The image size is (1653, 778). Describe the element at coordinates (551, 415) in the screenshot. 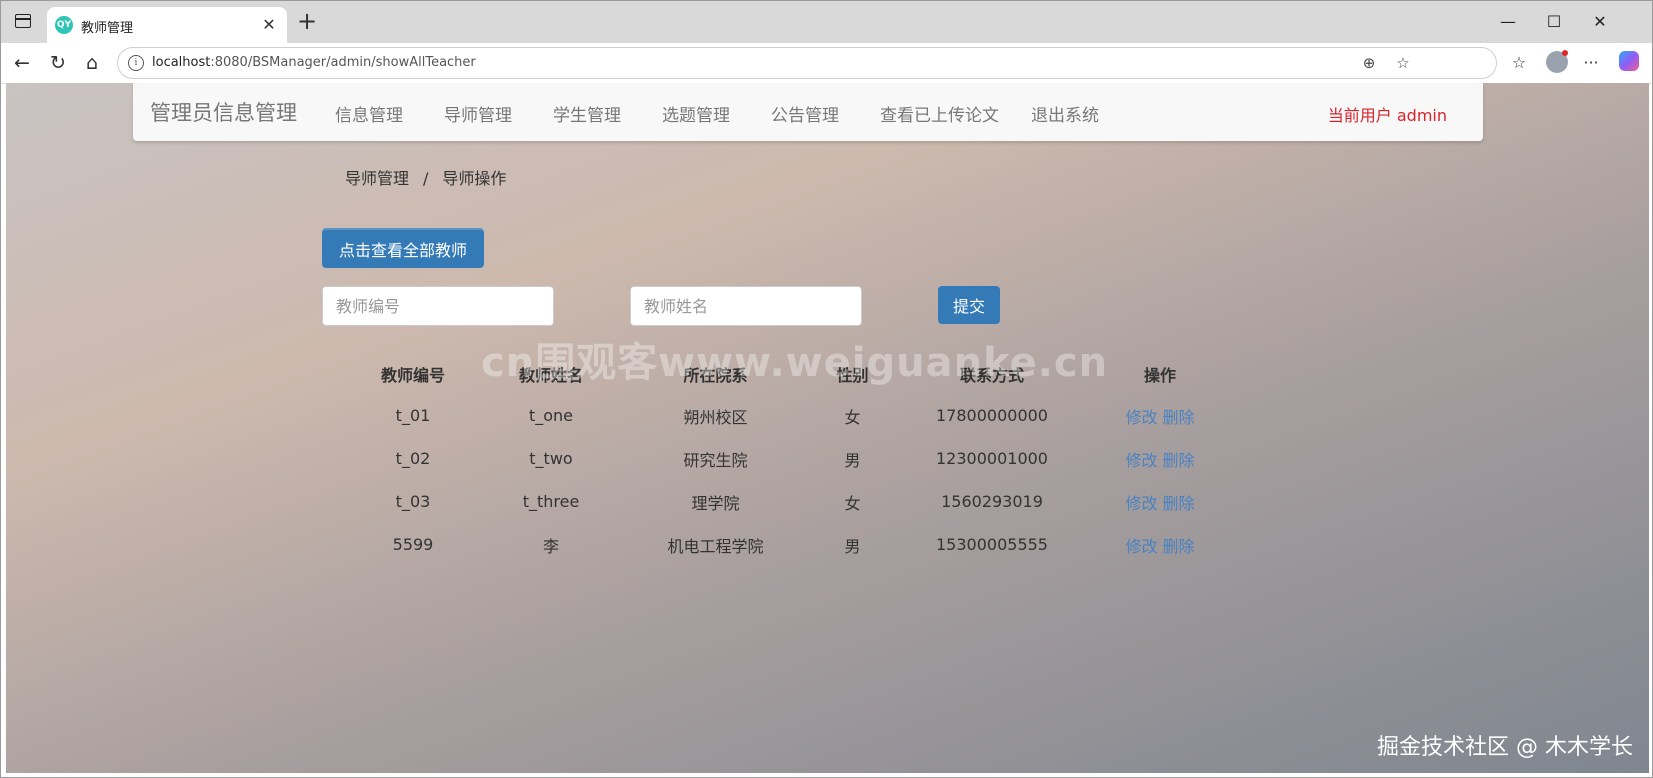

I see `cell-name: t_one` at that location.